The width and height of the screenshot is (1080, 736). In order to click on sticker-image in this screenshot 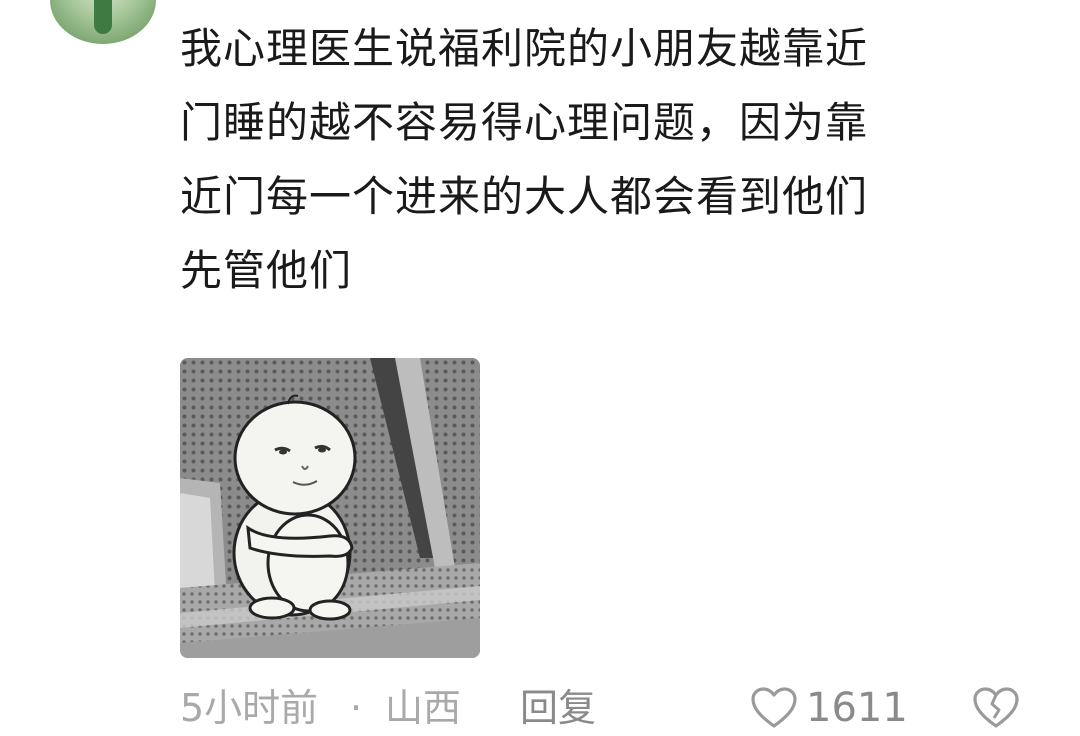, I will do `click(330, 508)`.